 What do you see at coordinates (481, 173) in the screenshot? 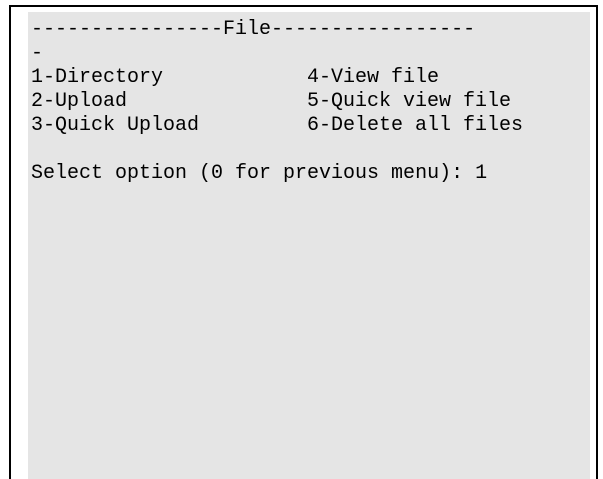
I see `option-input: 1` at bounding box center [481, 173].